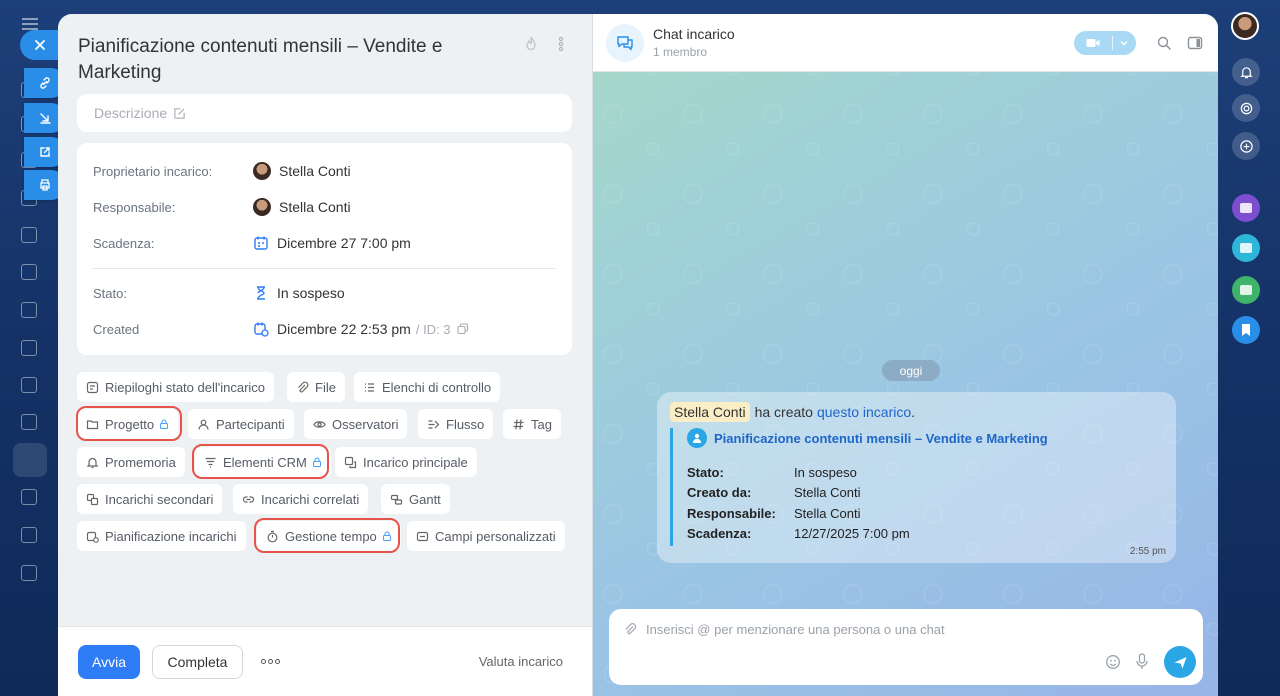 The image size is (1280, 696). I want to click on task-footer: Avvia Completa Valuta incarico, so click(325, 661).